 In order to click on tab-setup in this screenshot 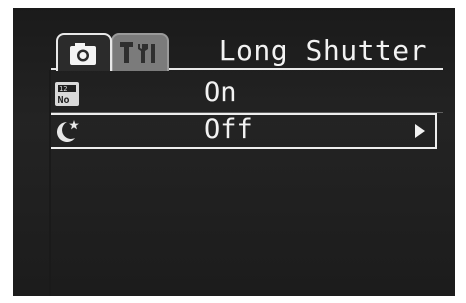, I will do `click(140, 52)`.